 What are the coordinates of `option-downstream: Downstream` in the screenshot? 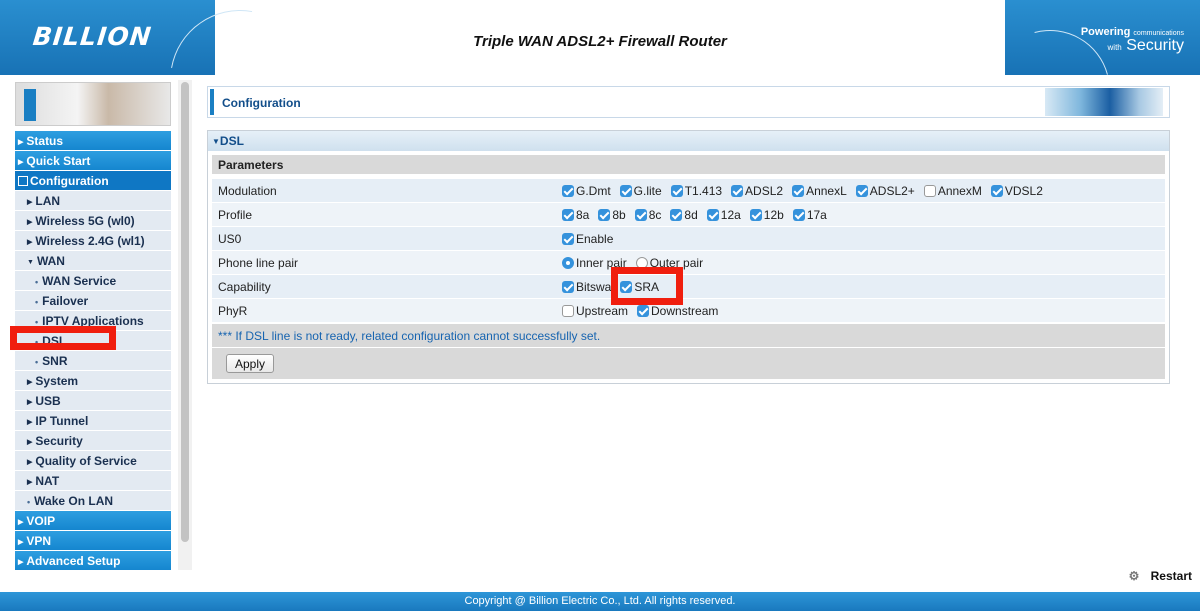 It's located at (677, 311).